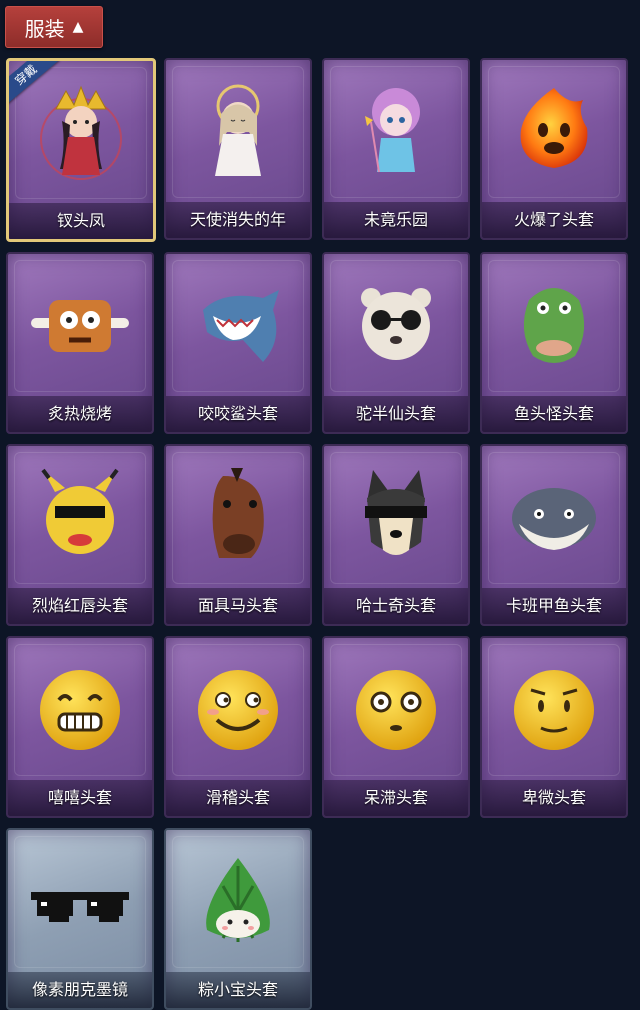  I want to click on costume-name: 天使消失的年, so click(238, 220).